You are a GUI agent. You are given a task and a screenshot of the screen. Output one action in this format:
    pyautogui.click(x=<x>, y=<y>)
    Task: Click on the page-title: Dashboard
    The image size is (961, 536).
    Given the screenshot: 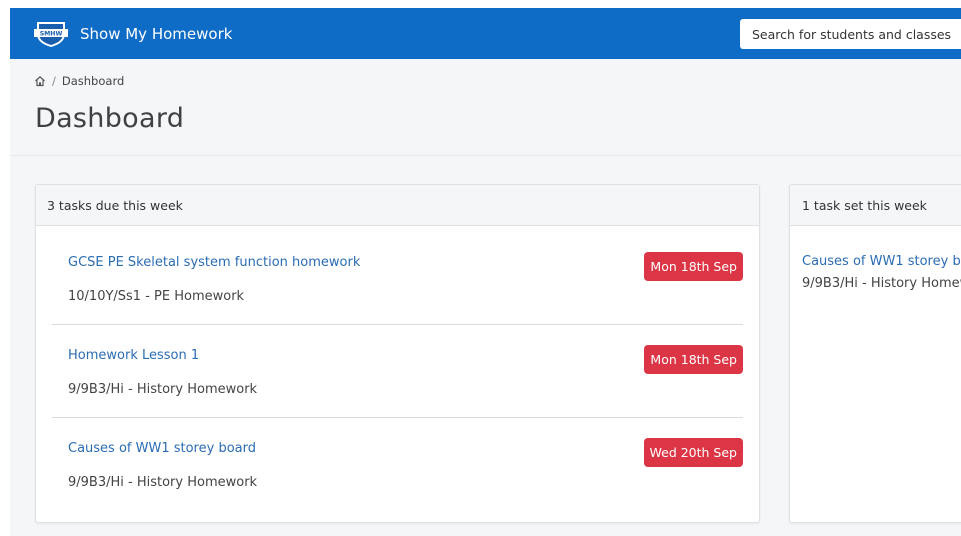 What is the action you would take?
    pyautogui.click(x=110, y=118)
    